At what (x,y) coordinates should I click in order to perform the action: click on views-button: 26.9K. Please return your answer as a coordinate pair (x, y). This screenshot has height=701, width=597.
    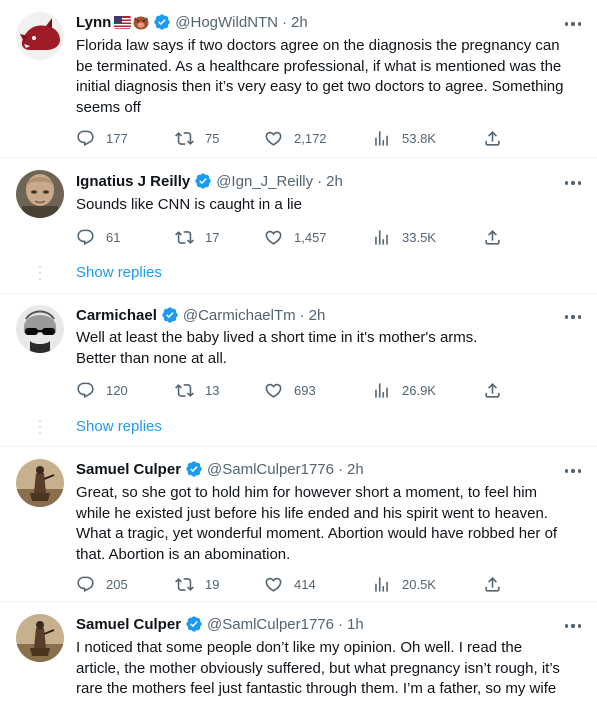
    Looking at the image, I should click on (404, 390).